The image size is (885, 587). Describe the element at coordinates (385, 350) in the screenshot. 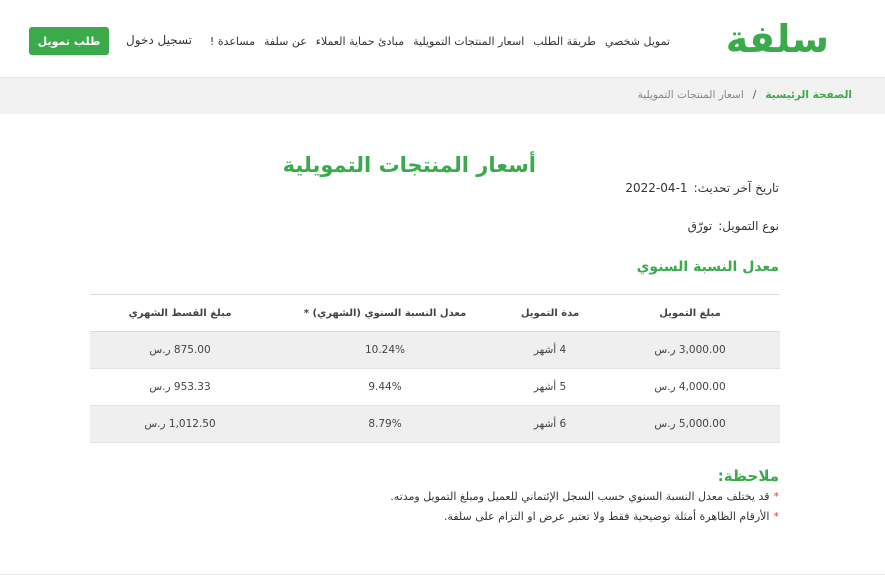

I see `cell-rate: 10.24%` at that location.